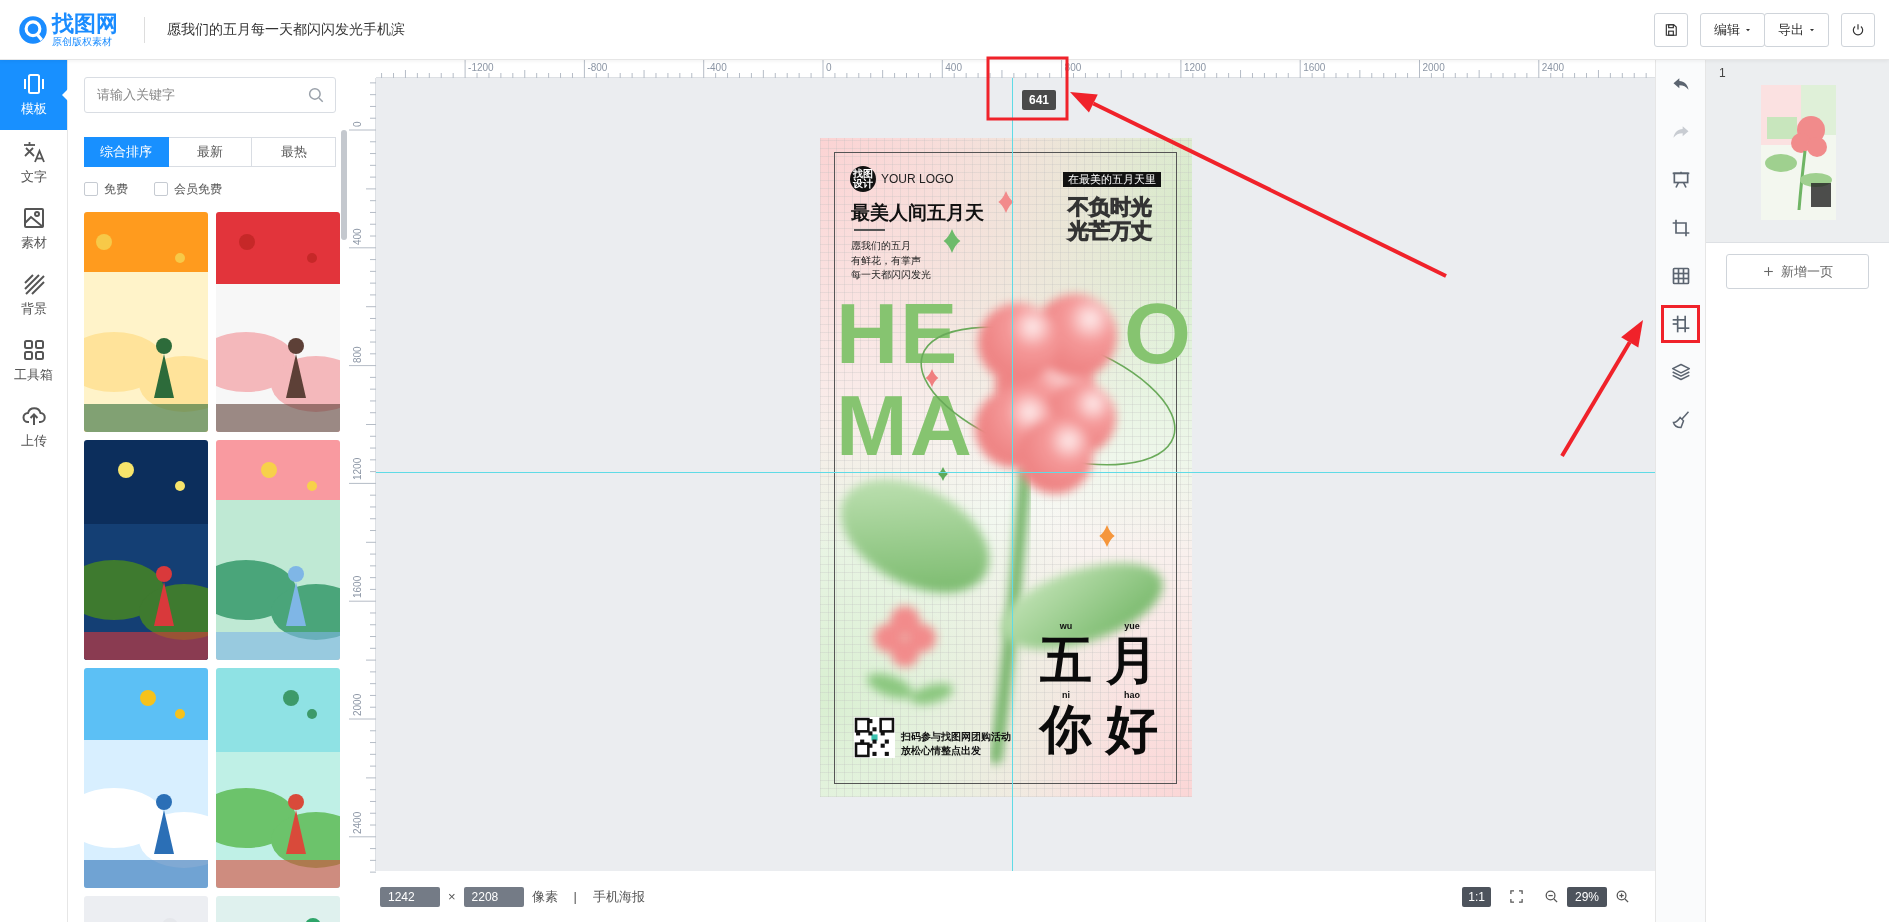  I want to click on ruler-label: -800, so click(597, 68).